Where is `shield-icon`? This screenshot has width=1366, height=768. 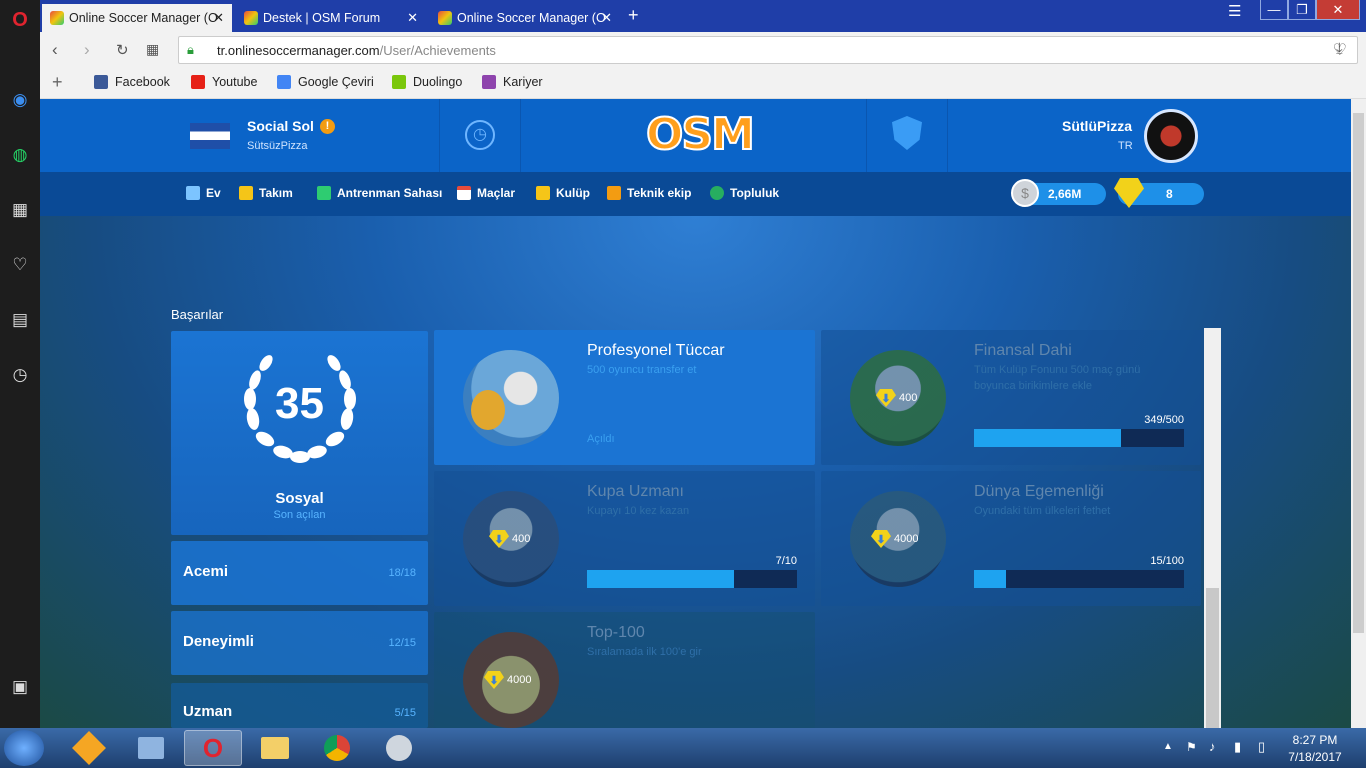 shield-icon is located at coordinates (907, 133).